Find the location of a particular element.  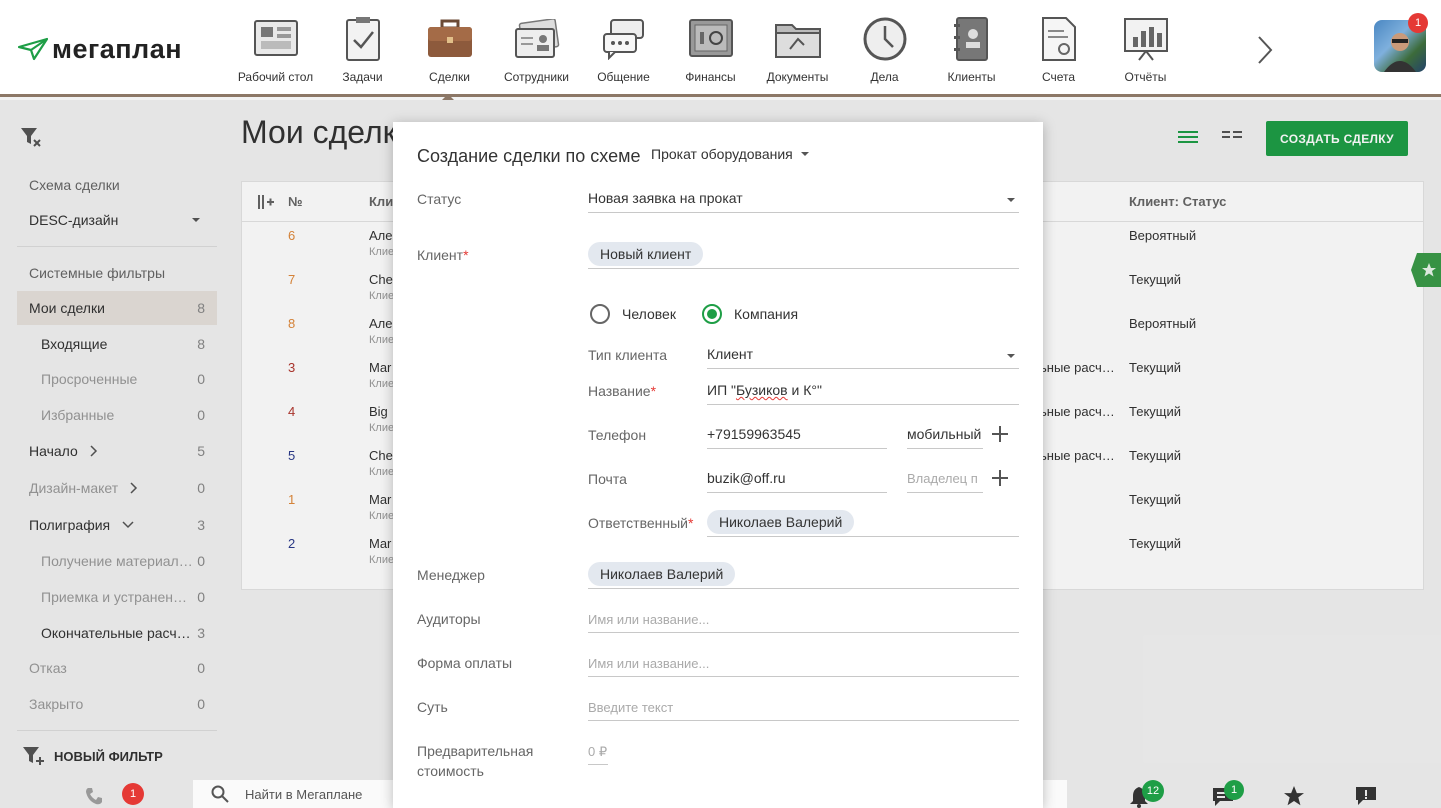

essence-label: Суть is located at coordinates (432, 707).